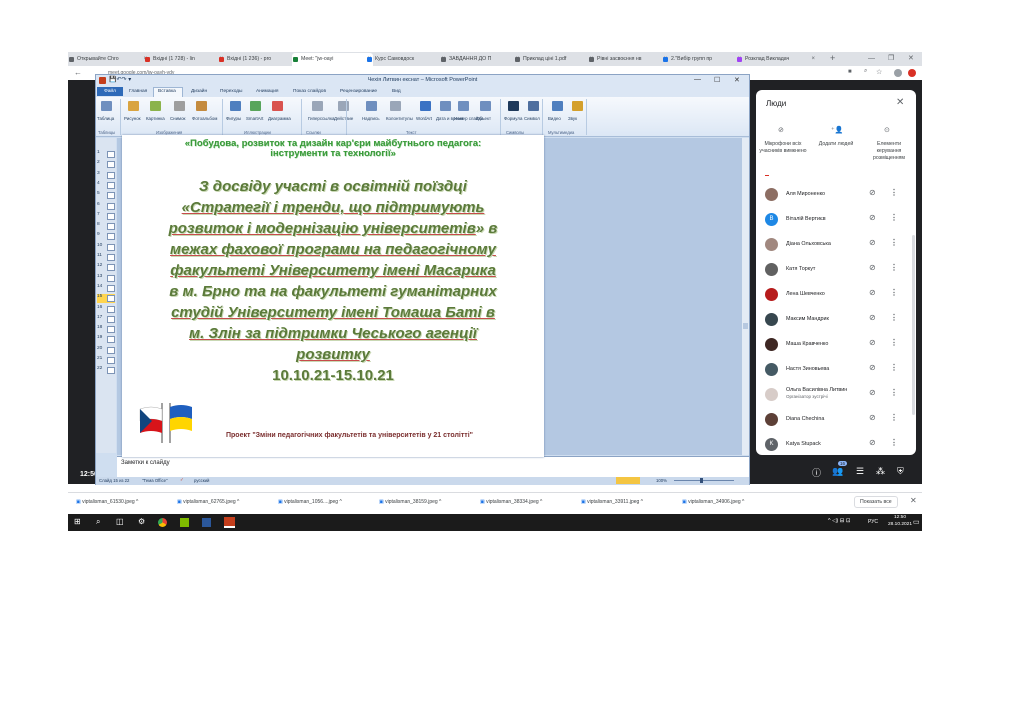 This screenshot has height=724, width=1024. What do you see at coordinates (704, 480) in the screenshot?
I see `zoom-slider` at bounding box center [704, 480].